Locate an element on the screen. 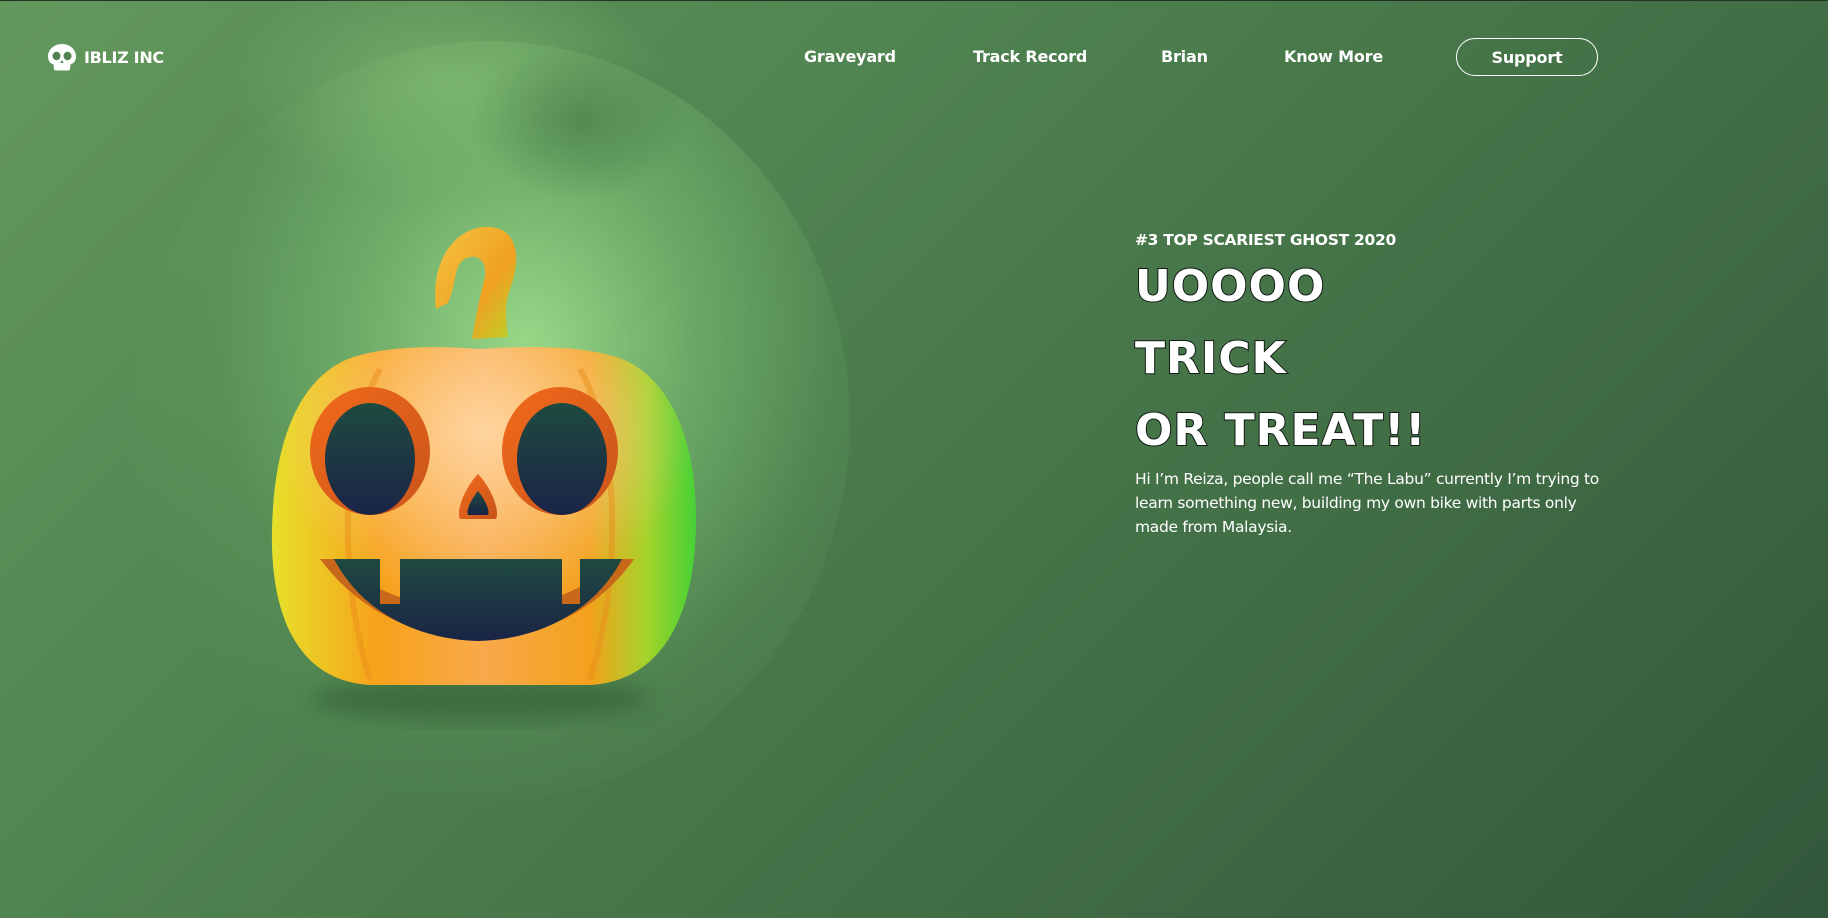 Image resolution: width=1828 pixels, height=918 pixels. nav-item-know-more: Know More is located at coordinates (1333, 56).